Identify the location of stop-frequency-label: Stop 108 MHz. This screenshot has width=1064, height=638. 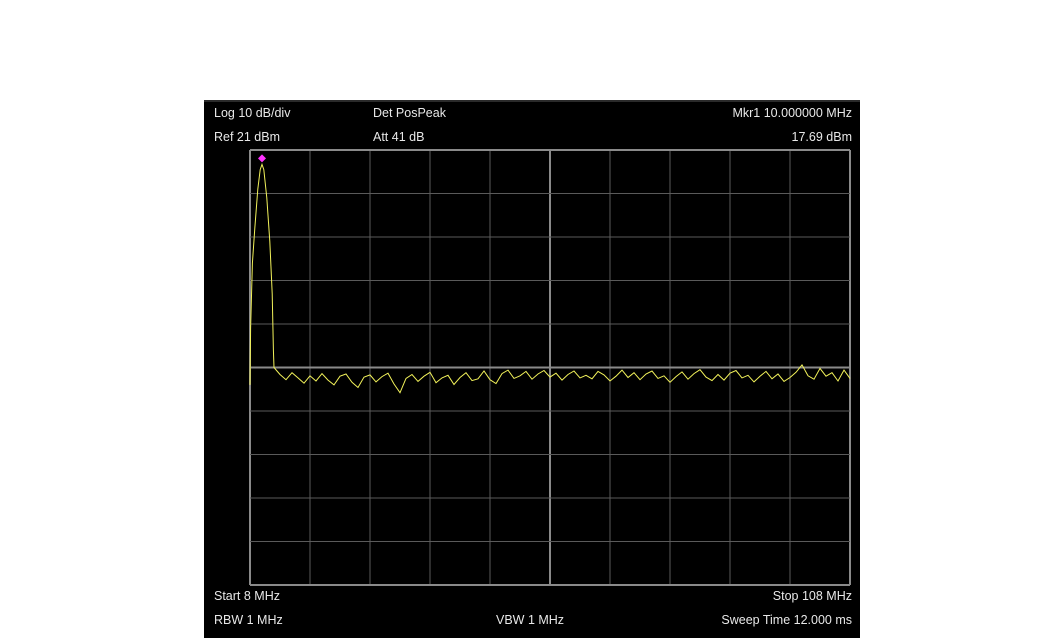
(812, 596).